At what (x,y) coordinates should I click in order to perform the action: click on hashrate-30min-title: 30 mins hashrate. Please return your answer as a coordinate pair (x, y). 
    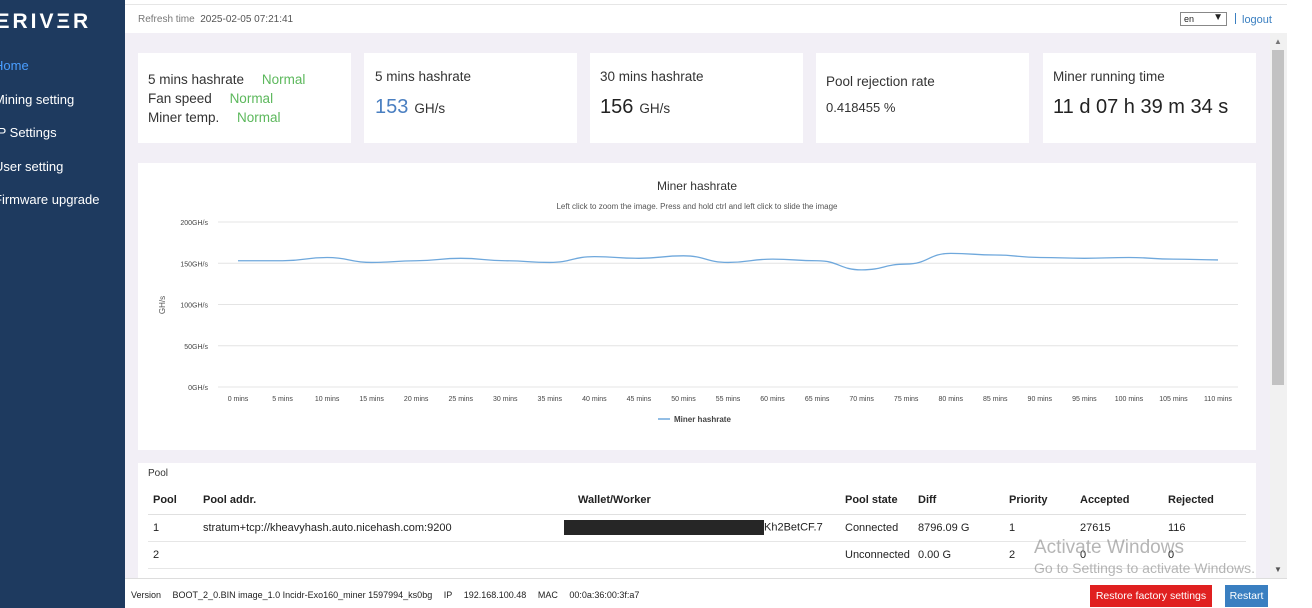
    Looking at the image, I should click on (652, 76).